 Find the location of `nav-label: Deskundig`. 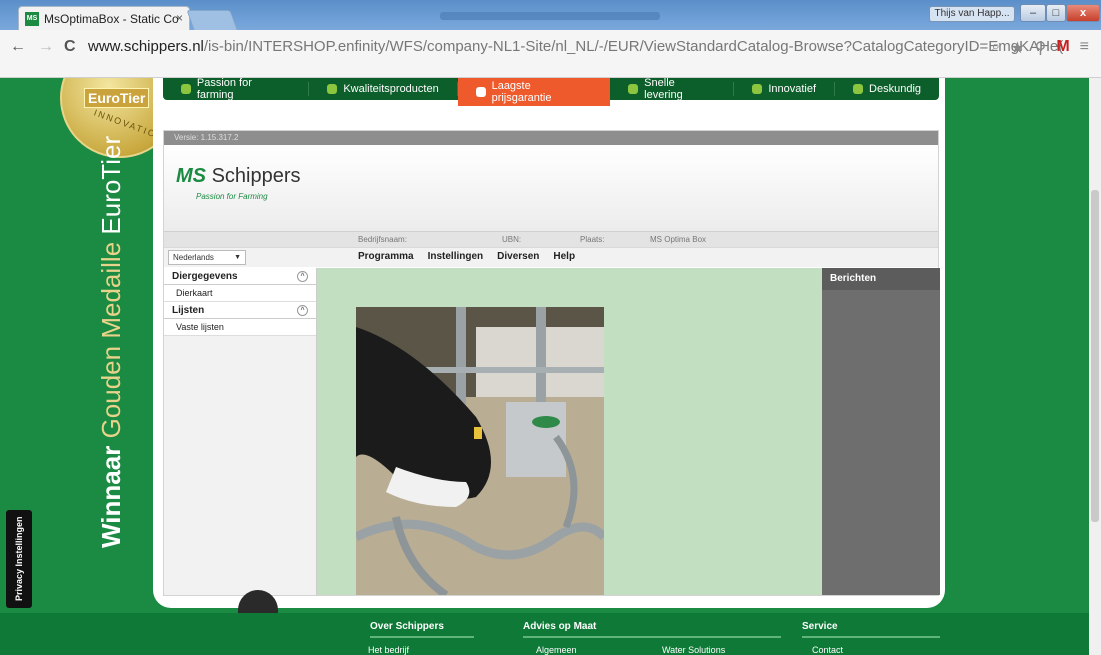

nav-label: Deskundig is located at coordinates (895, 89).